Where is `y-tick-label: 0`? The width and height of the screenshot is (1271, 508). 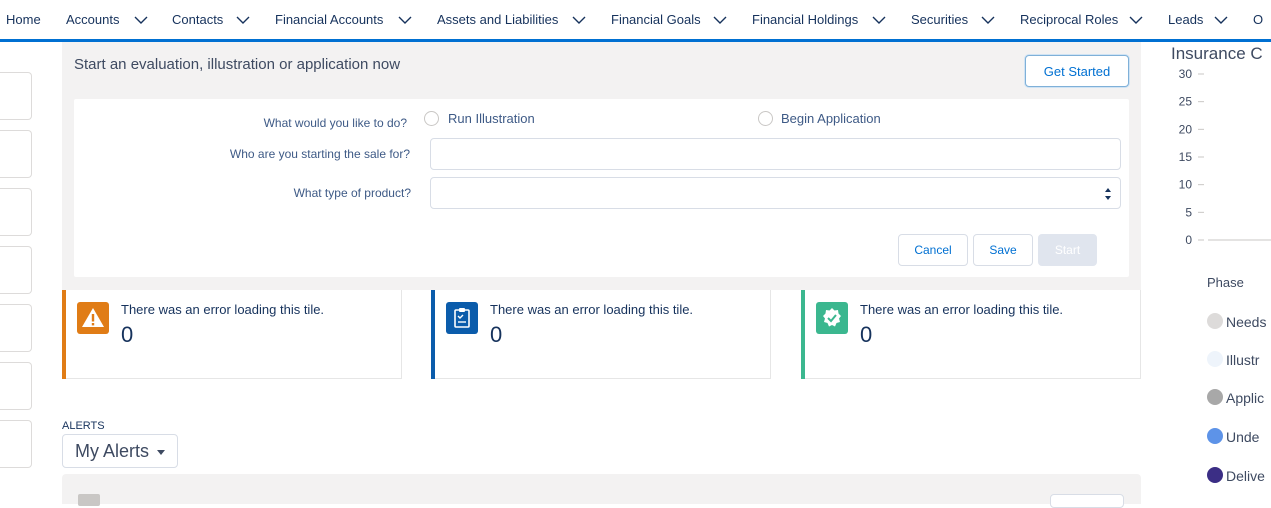
y-tick-label: 0 is located at coordinates (1188, 240).